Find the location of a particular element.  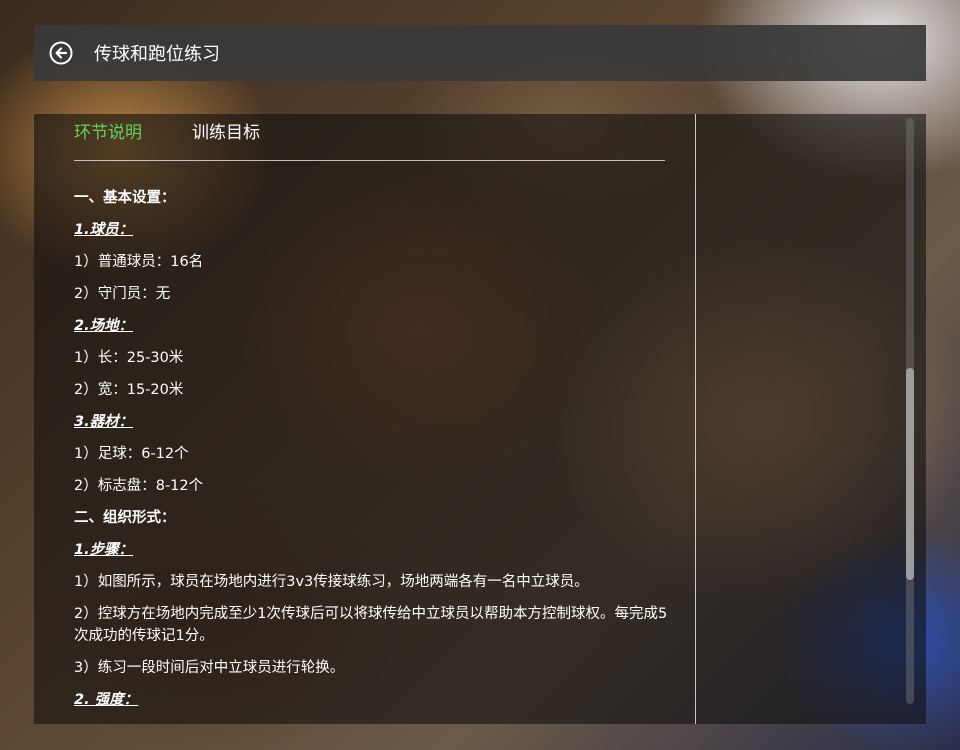

subsection-heading: 1.步骤： is located at coordinates (104, 550).